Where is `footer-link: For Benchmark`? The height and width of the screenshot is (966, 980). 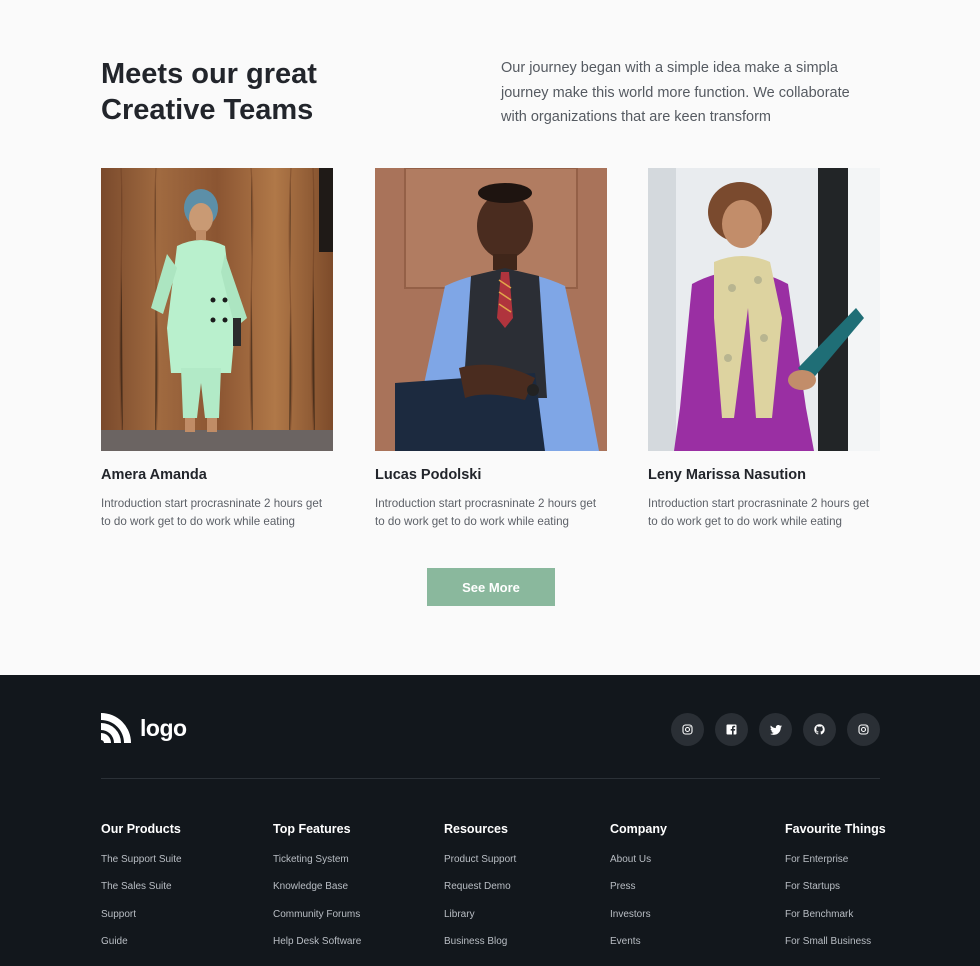
footer-link: For Benchmark is located at coordinates (835, 915).